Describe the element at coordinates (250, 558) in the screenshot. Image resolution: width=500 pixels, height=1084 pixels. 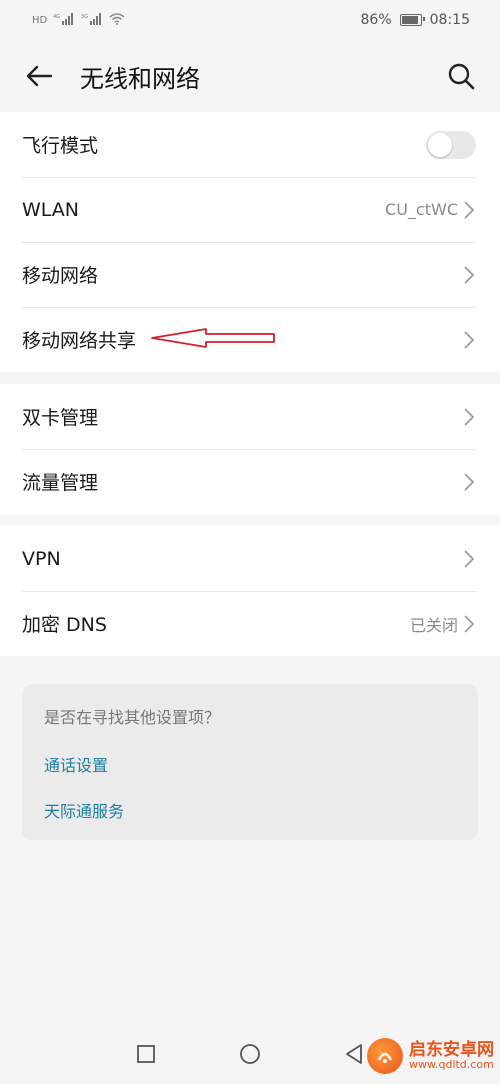
I see `row-vpn: VPN` at that location.